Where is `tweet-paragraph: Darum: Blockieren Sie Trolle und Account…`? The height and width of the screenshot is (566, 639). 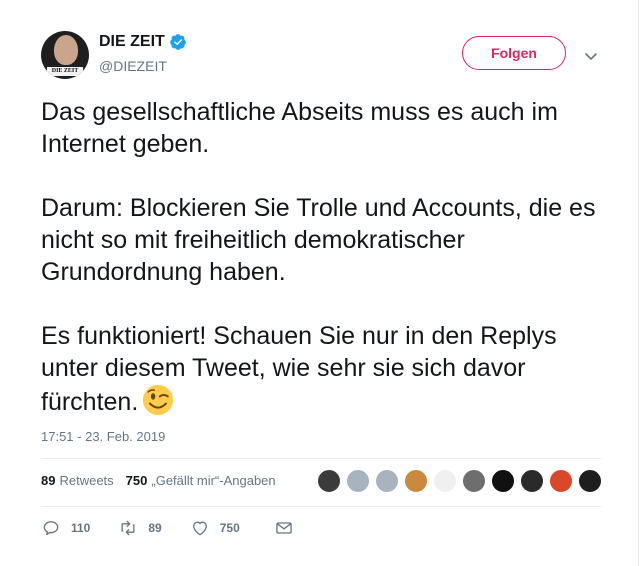
tweet-paragraph: Darum: Blockieren Sie Trolle und Account… is located at coordinates (318, 240).